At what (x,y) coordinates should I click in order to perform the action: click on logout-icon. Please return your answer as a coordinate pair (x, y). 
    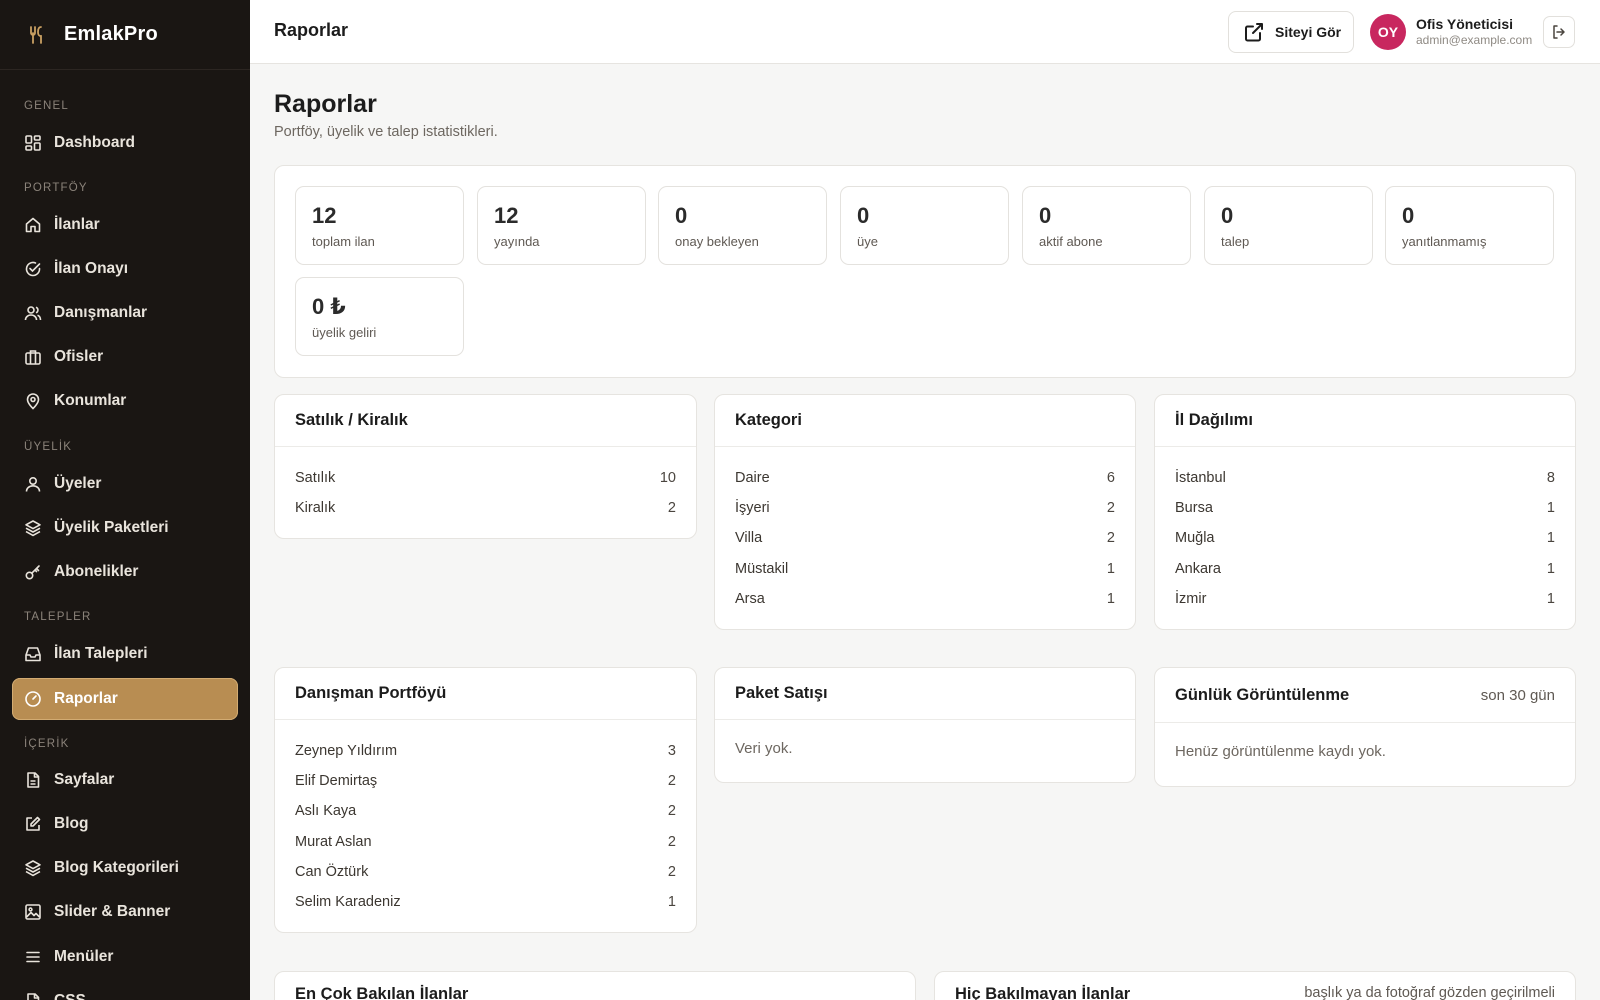
    Looking at the image, I should click on (1559, 32).